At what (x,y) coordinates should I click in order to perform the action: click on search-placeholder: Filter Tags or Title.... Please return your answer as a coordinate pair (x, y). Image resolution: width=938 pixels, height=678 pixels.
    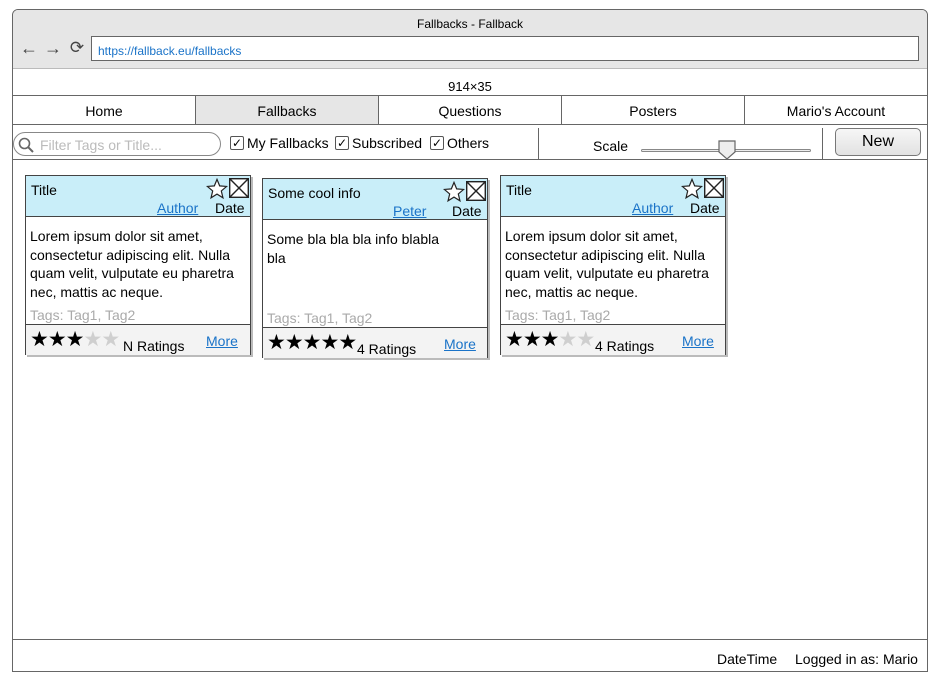
    Looking at the image, I should click on (101, 145).